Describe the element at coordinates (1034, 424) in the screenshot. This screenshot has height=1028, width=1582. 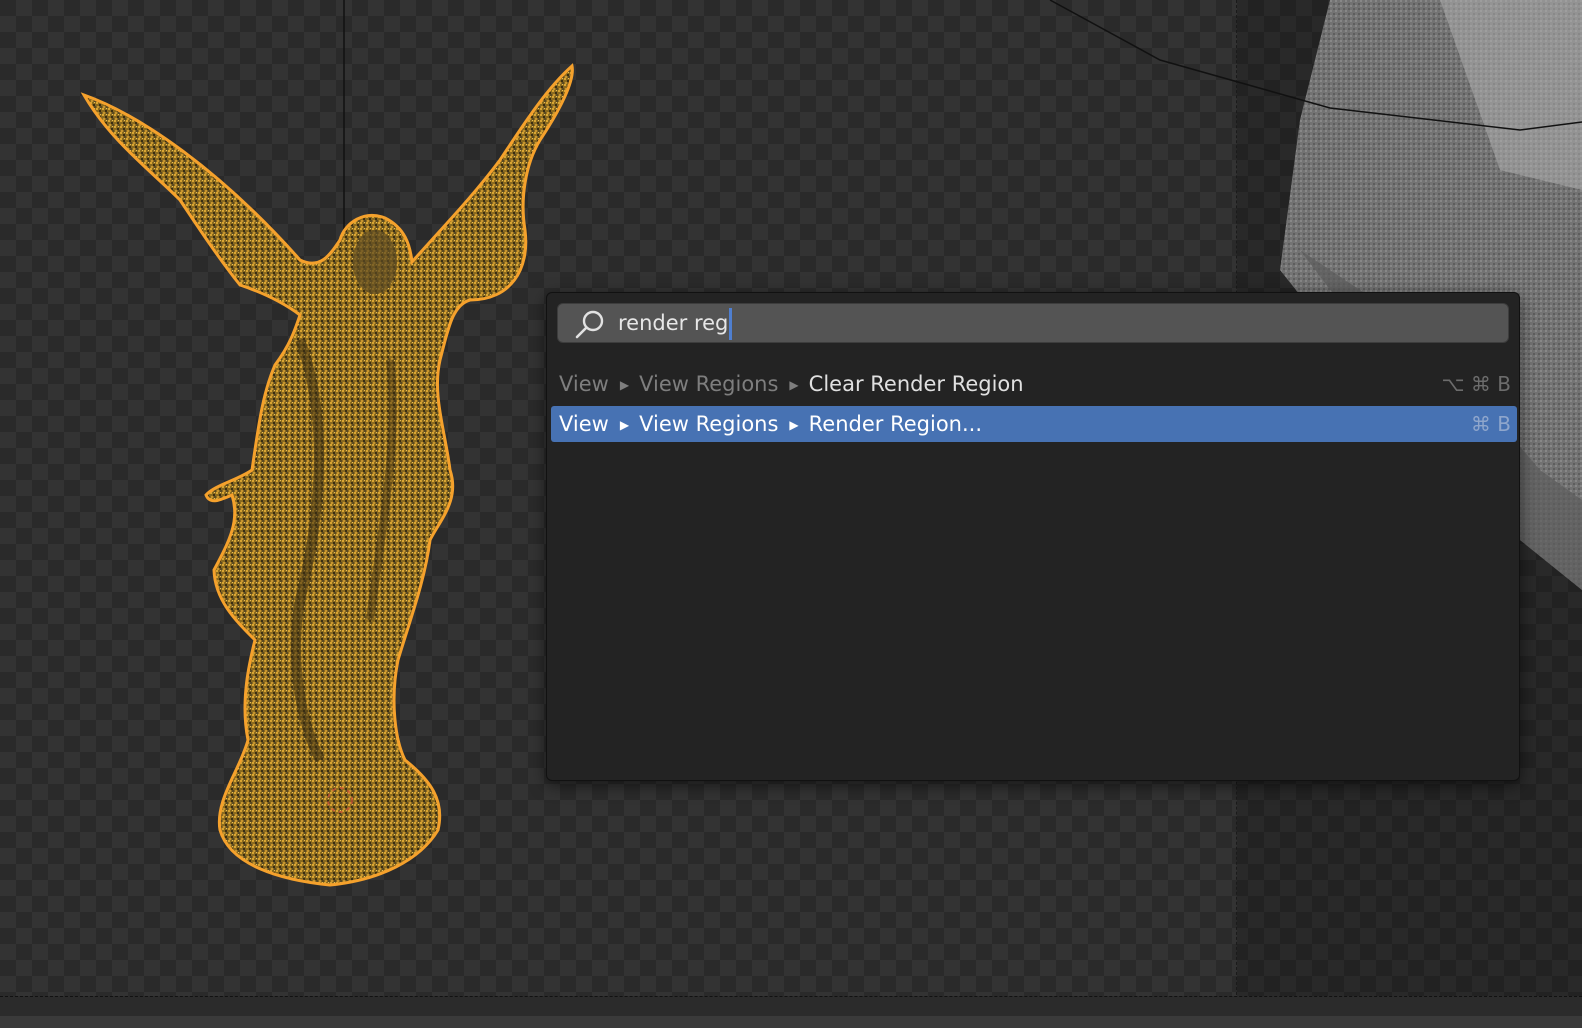
I see `search-result-render-region: View ▶ View Regions ▶ Render Region... ⌘ B` at that location.